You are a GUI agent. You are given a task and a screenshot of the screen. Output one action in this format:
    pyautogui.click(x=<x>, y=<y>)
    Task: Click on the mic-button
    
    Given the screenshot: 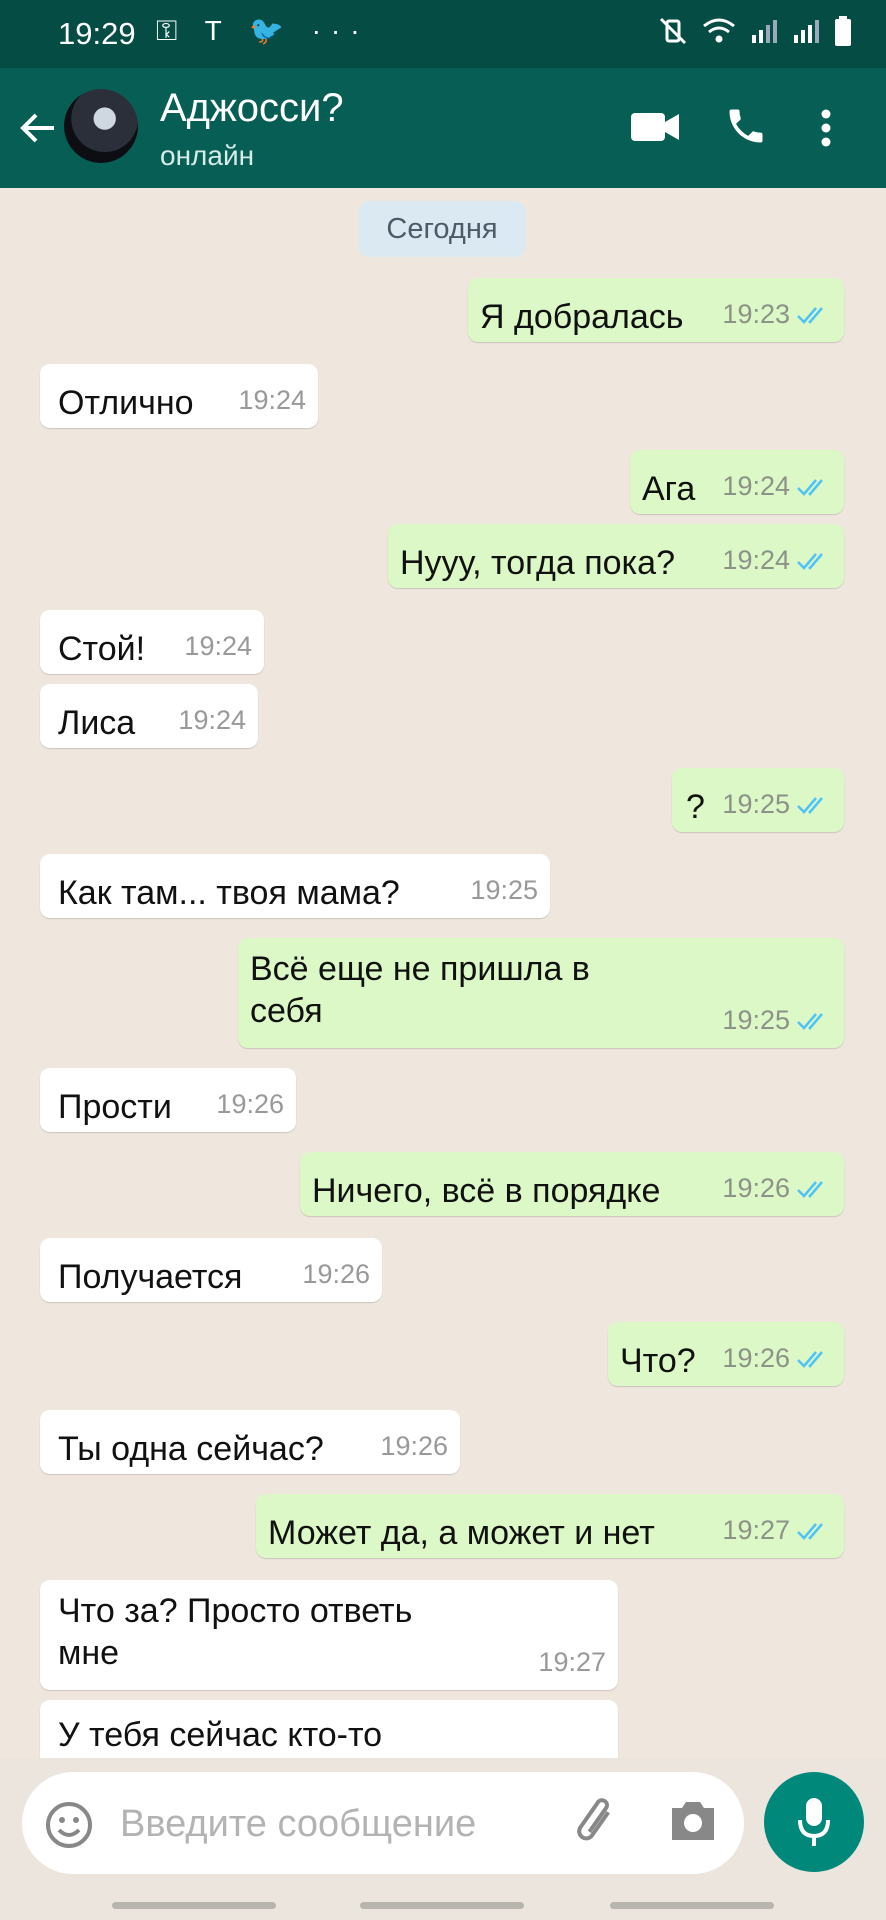 What is the action you would take?
    pyautogui.click(x=814, y=1822)
    